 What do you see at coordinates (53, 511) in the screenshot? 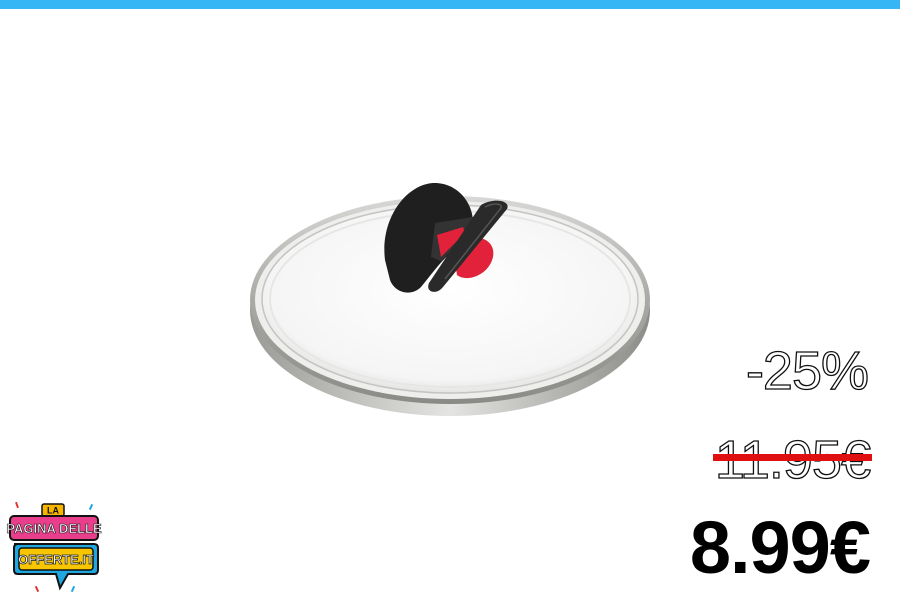
I see `logo-text-la: LA` at bounding box center [53, 511].